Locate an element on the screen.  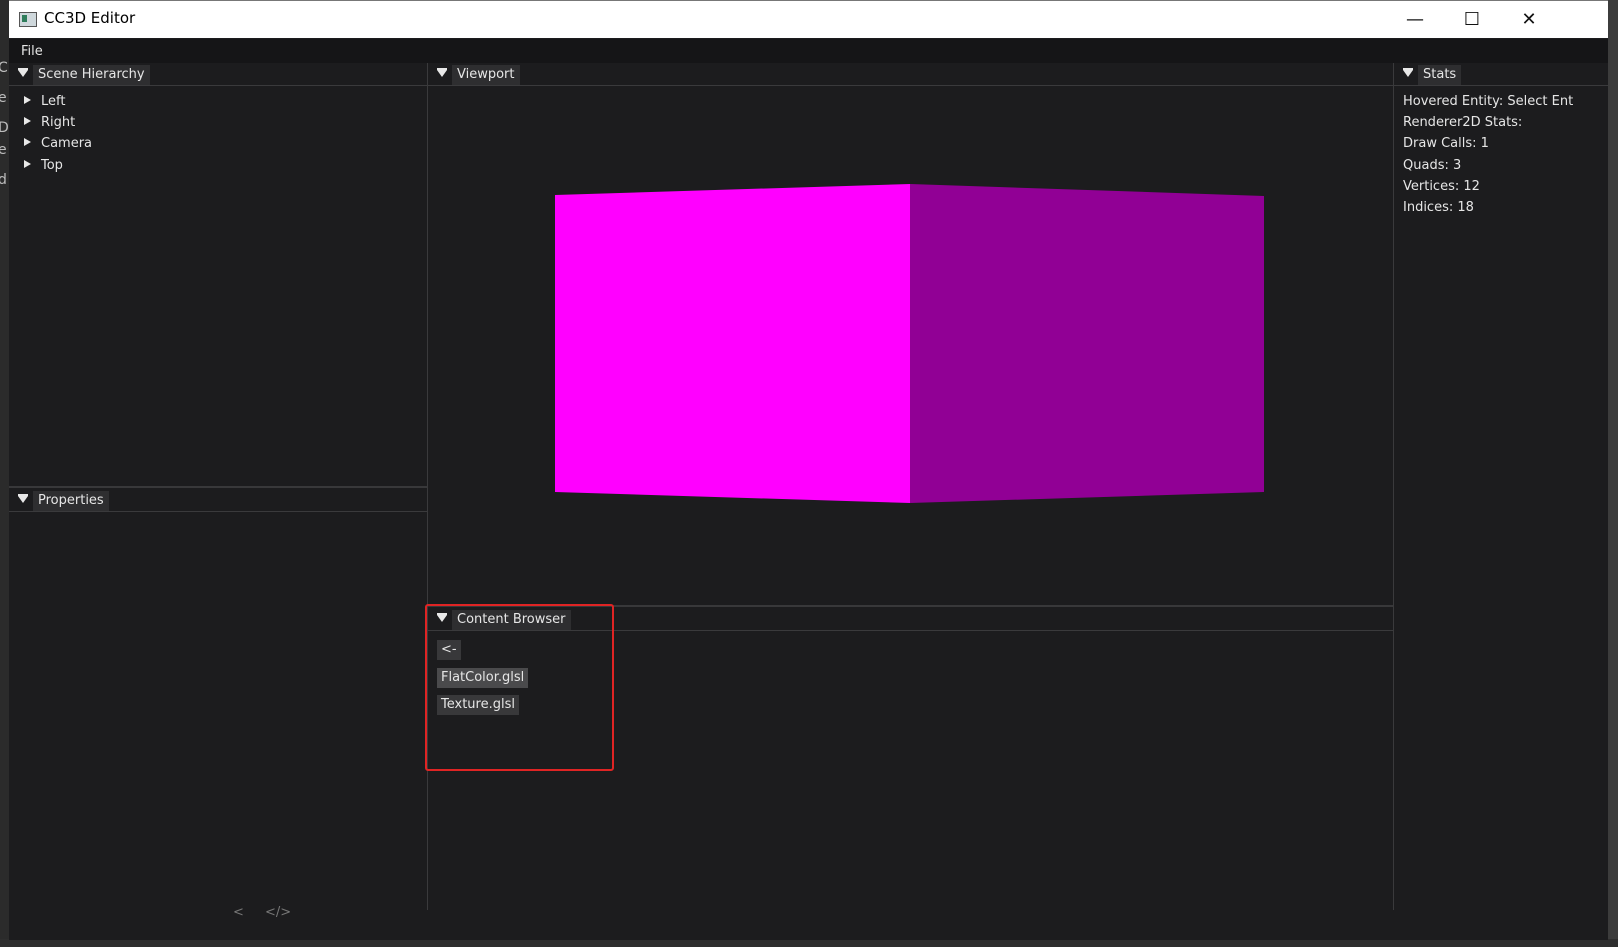
stat-hovered-entity: Hovered Entity: Select Ent is located at coordinates (1488, 101).